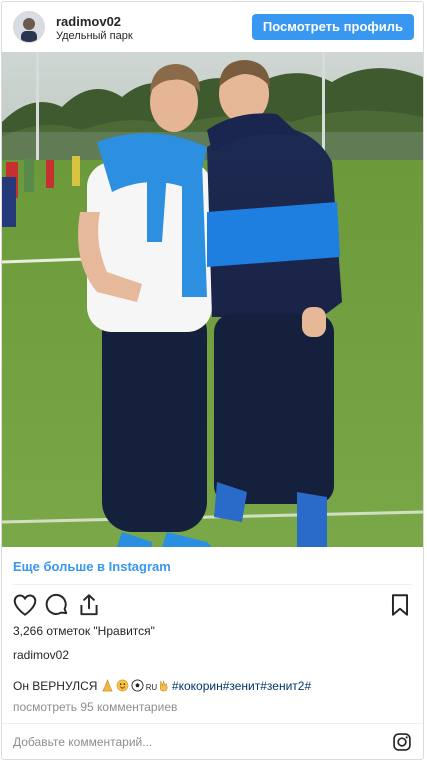  I want to click on instagram-logo-icon, so click(402, 742).